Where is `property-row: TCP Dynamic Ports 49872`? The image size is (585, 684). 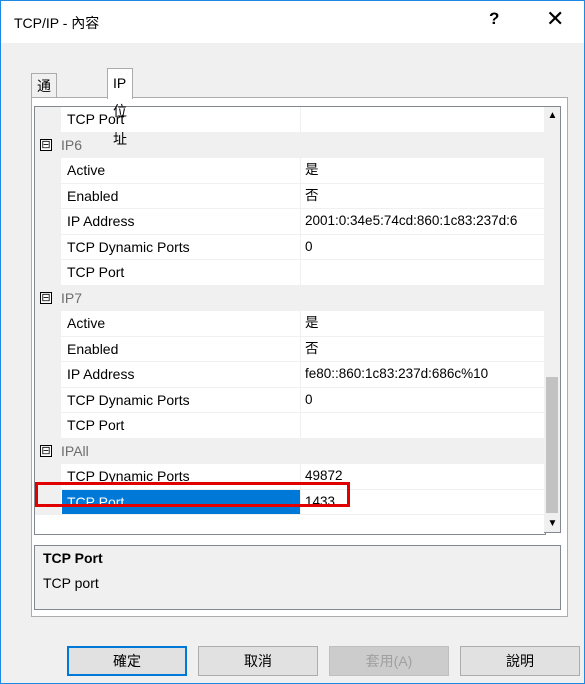 property-row: TCP Dynamic Ports 49872 is located at coordinates (290, 477).